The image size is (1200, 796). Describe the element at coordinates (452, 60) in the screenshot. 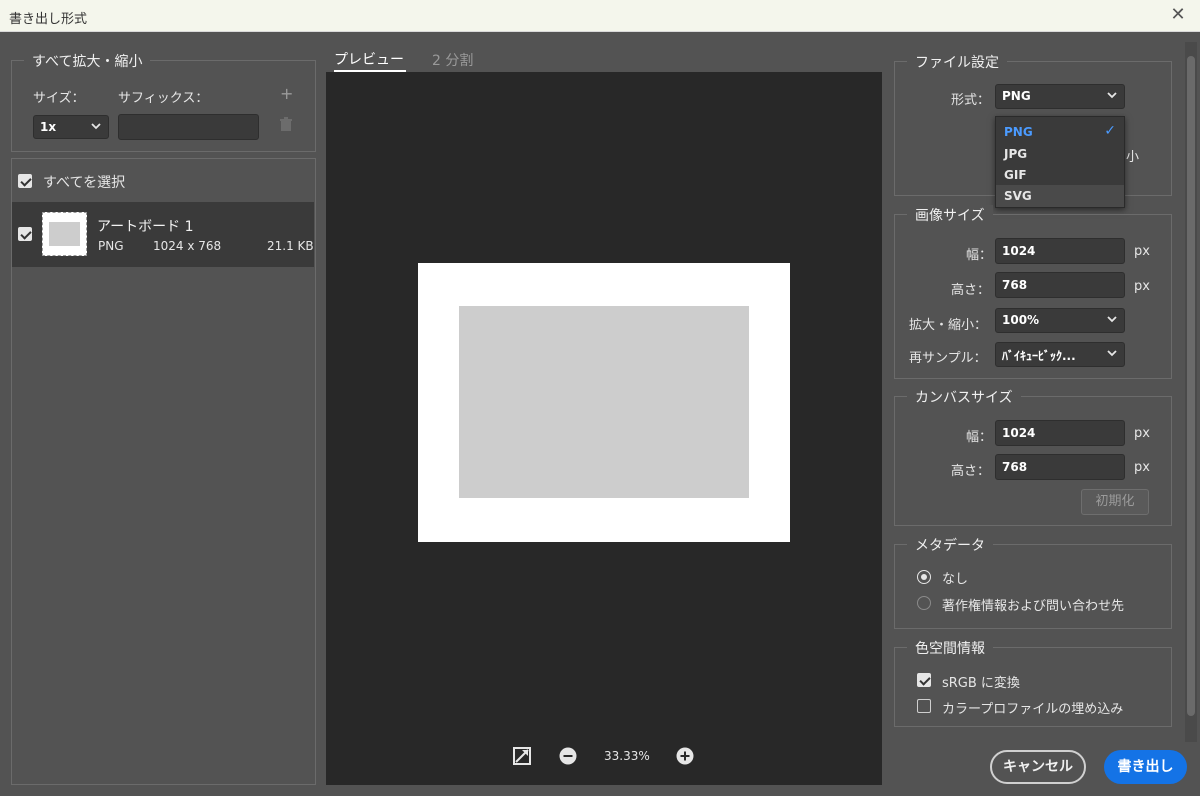

I see `tab-split: 2 分割` at that location.